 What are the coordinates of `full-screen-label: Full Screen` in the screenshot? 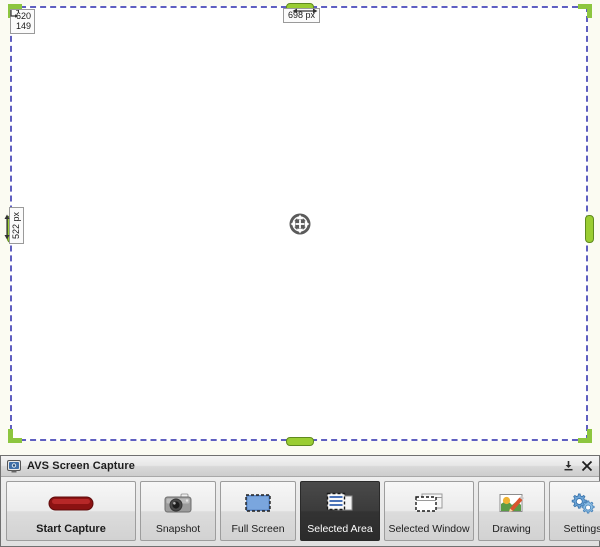 It's located at (258, 529).